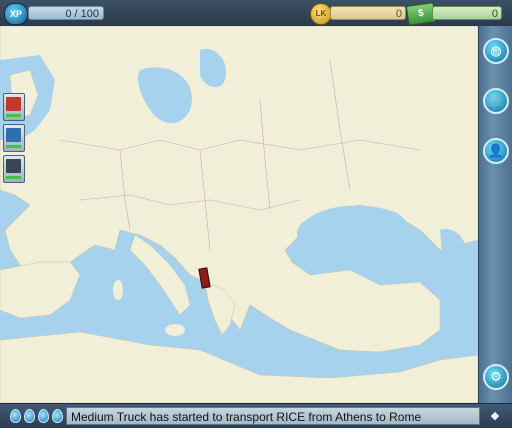 The width and height of the screenshot is (512, 428). Describe the element at coordinates (495, 416) in the screenshot. I see `expand-icon: ◆` at that location.